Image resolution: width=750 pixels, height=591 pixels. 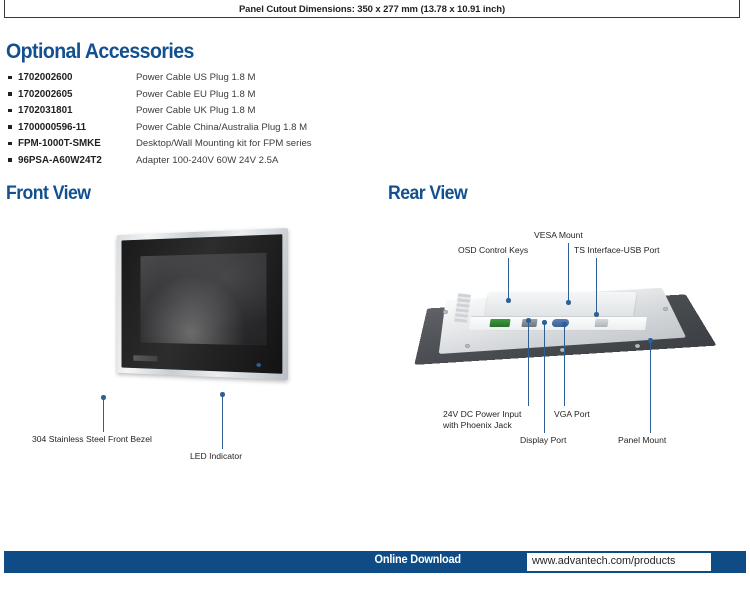 What do you see at coordinates (596, 314) in the screenshot?
I see `callout-dot-ts-interface-usb` at bounding box center [596, 314].